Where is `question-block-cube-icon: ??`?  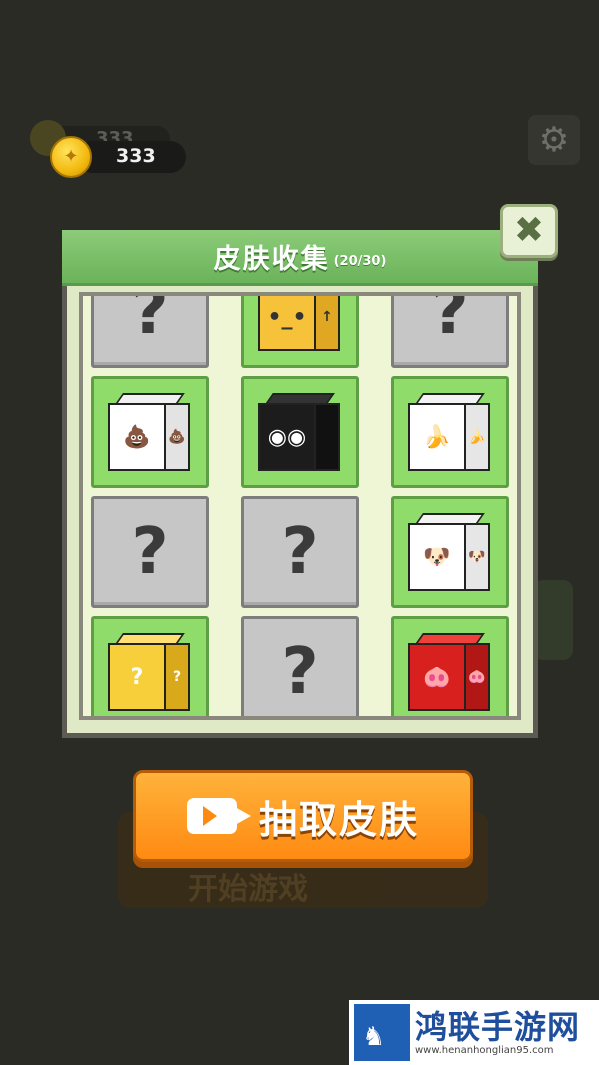 question-block-cube-icon: ?? is located at coordinates (150, 673).